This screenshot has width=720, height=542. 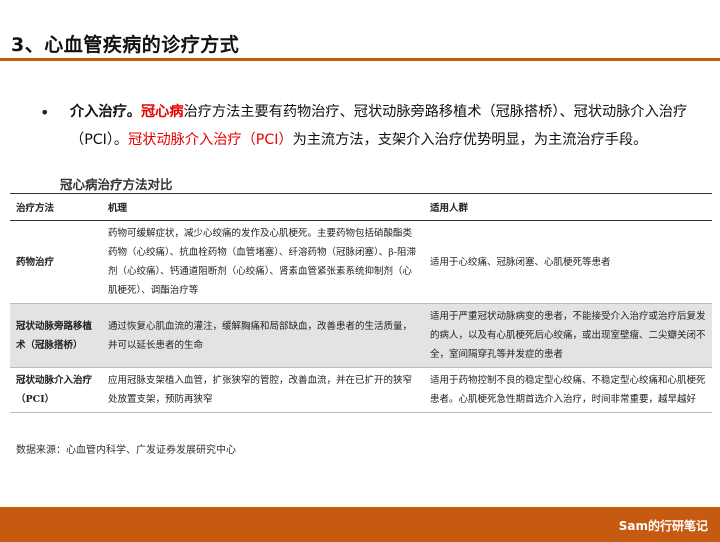 I want to click on bullet-highlight-2: 冠状动脉介入治疗（PCI）, so click(x=210, y=140).